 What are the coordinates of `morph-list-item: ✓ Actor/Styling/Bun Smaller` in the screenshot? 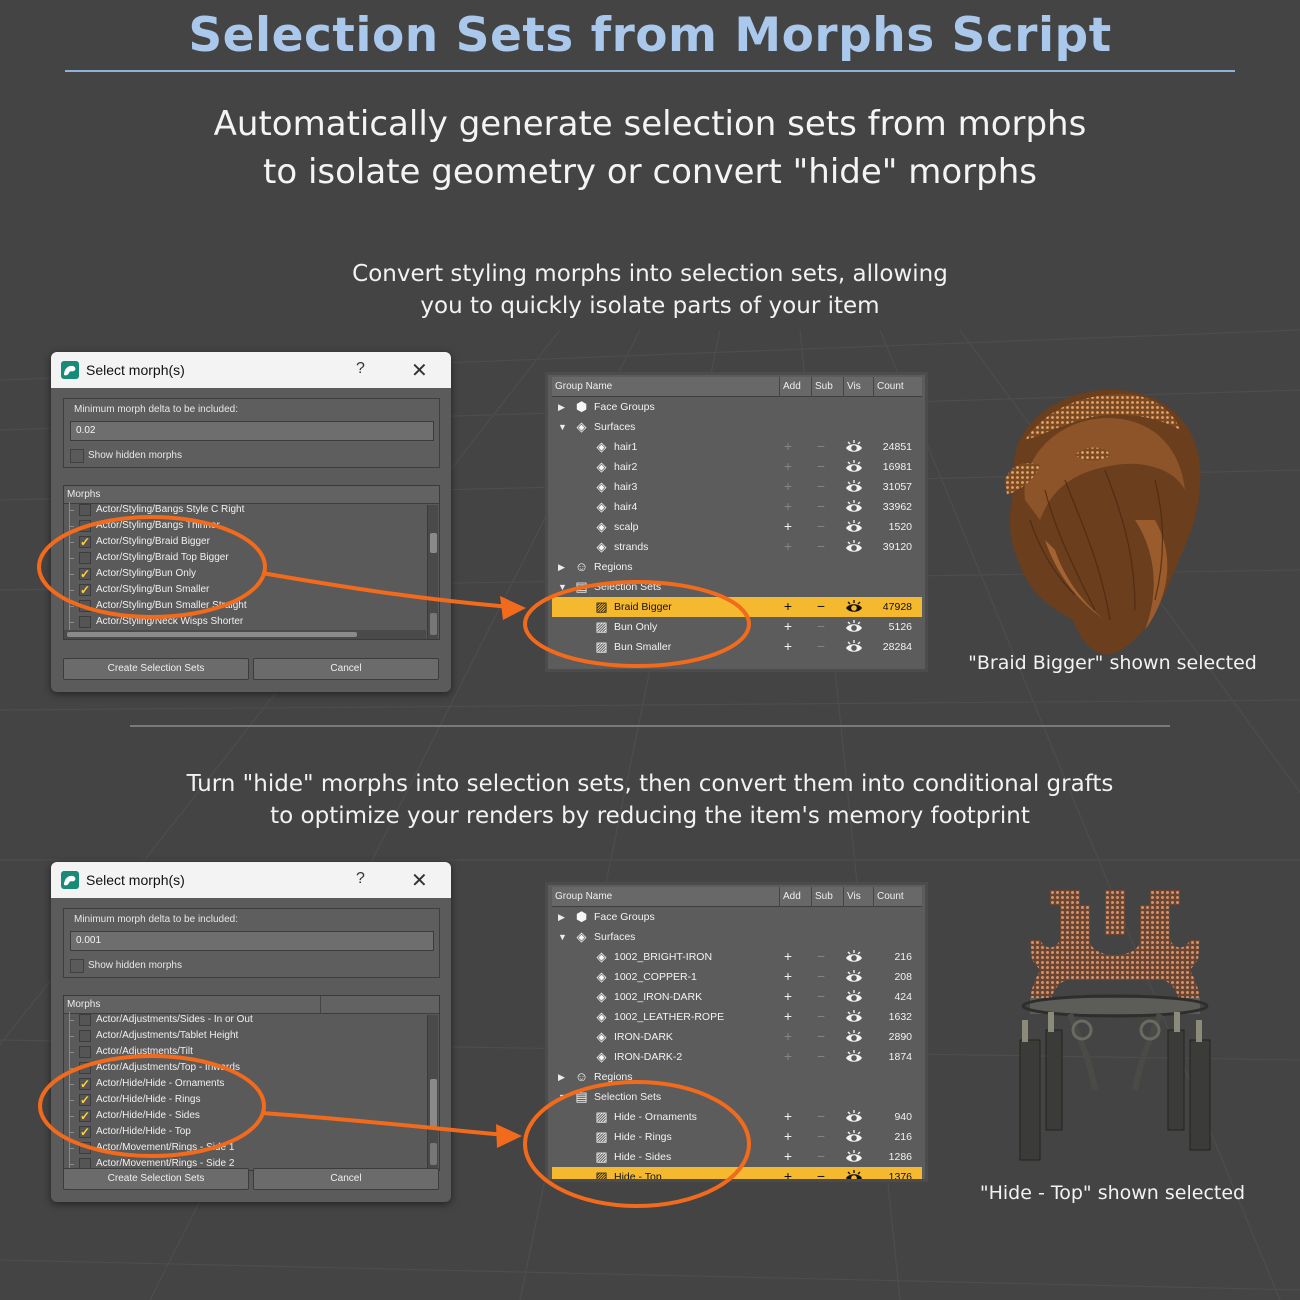 It's located at (245, 590).